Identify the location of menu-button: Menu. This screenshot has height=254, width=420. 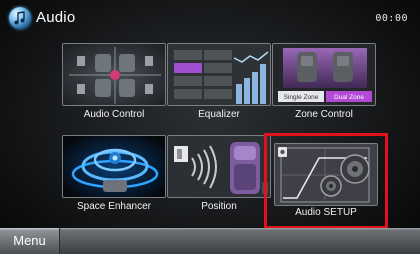
(30, 241).